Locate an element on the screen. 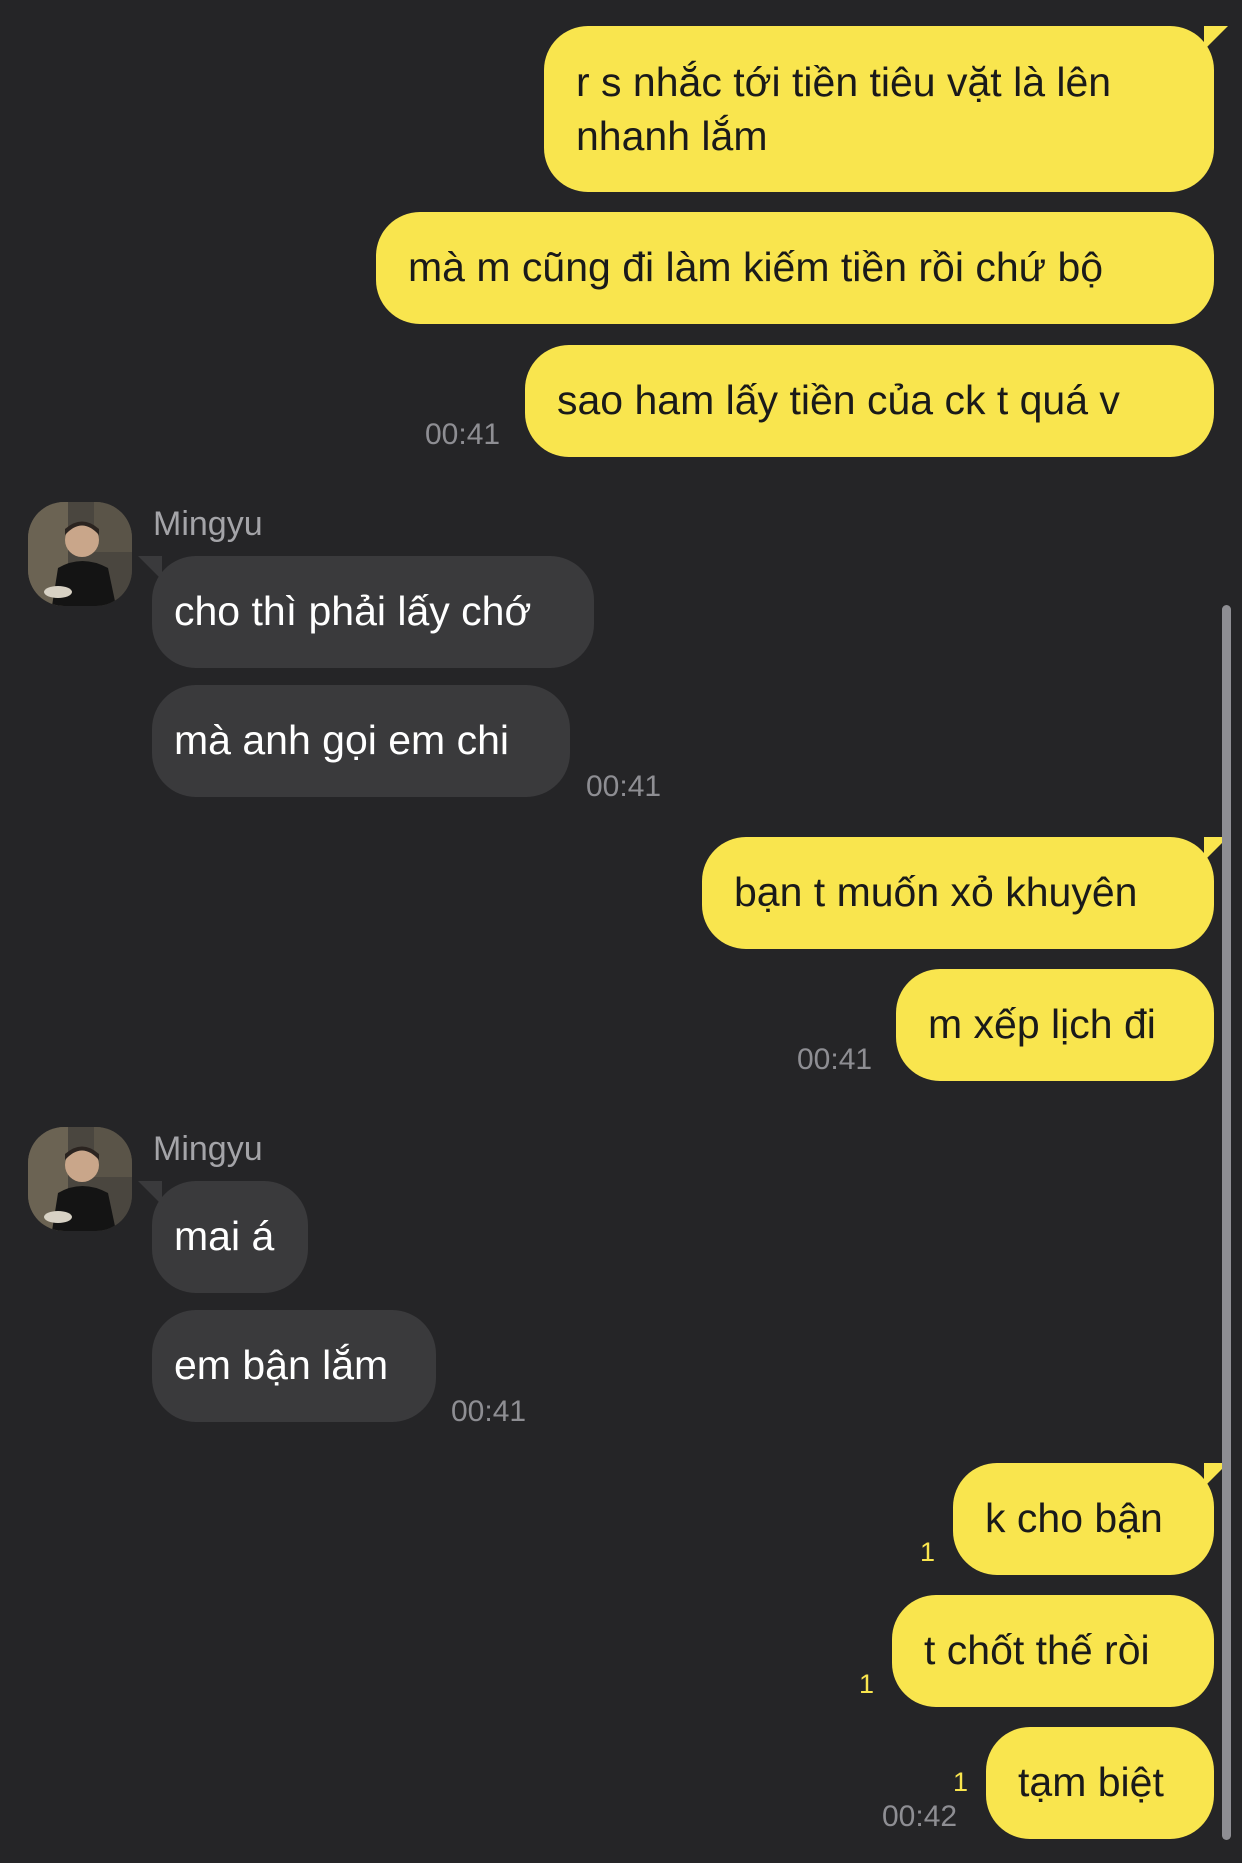  received-message: cho thì phải lấy chớ is located at coordinates (366, 612).